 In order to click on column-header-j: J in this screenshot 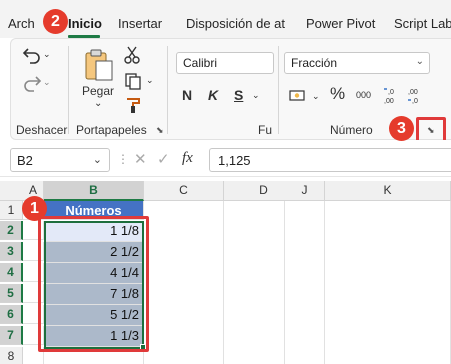, I will do `click(305, 191)`.